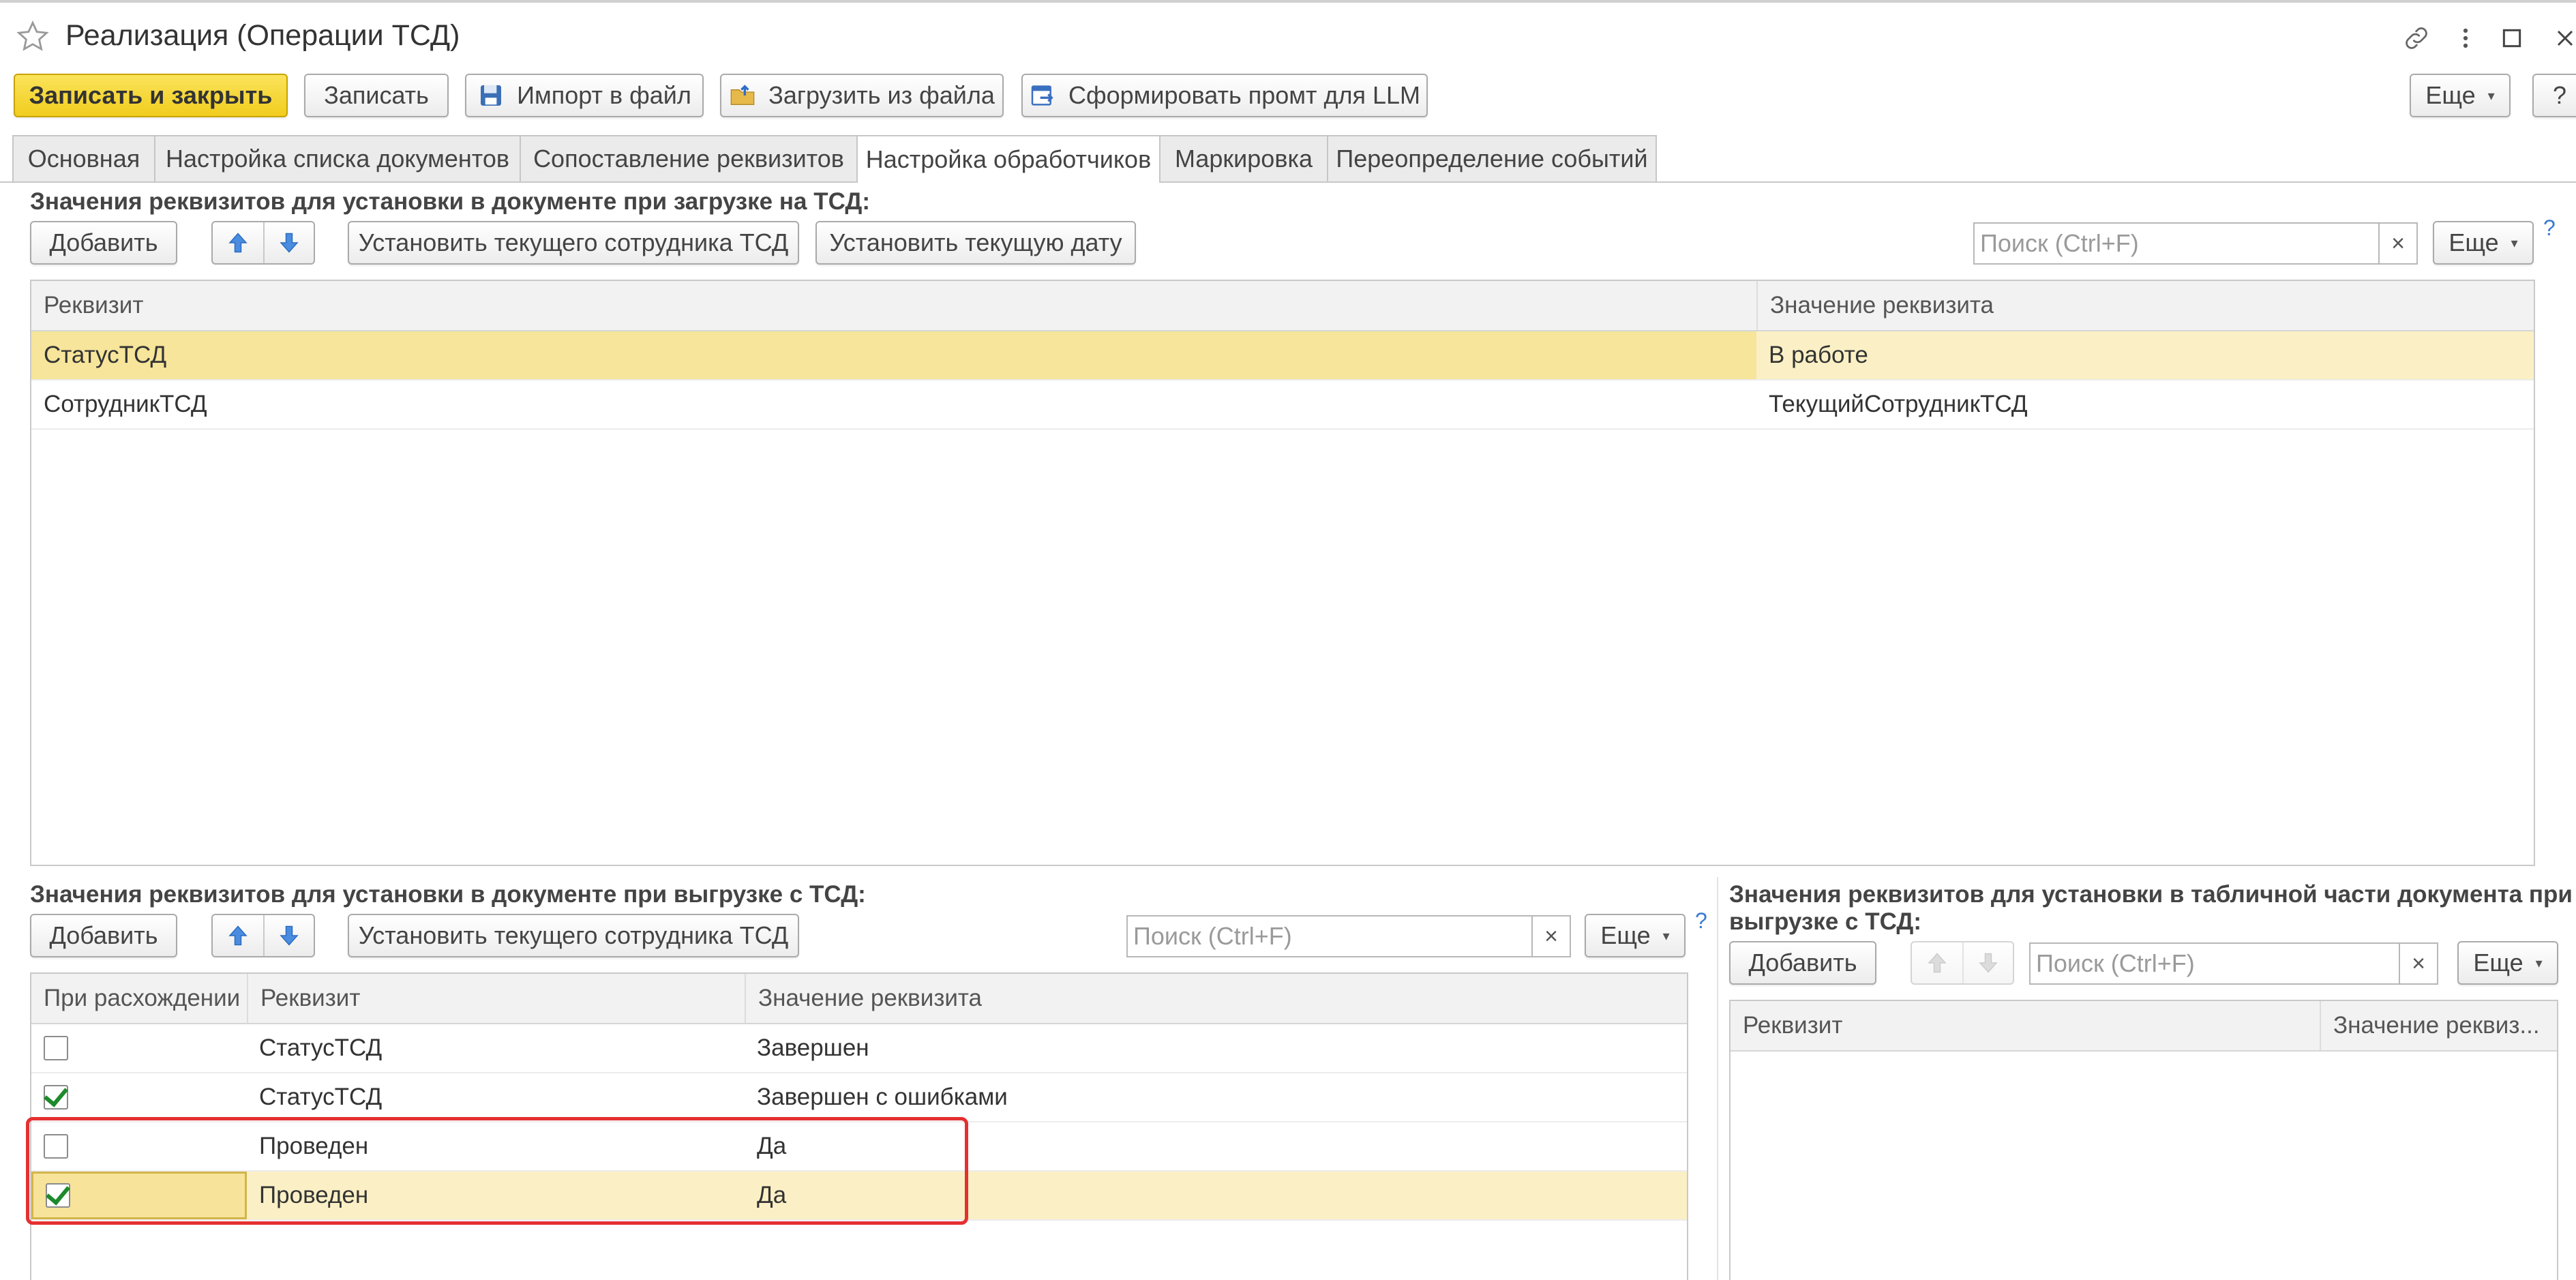 This screenshot has width=2576, height=1280. I want to click on tab-marking: Маркировка, so click(1243, 158).